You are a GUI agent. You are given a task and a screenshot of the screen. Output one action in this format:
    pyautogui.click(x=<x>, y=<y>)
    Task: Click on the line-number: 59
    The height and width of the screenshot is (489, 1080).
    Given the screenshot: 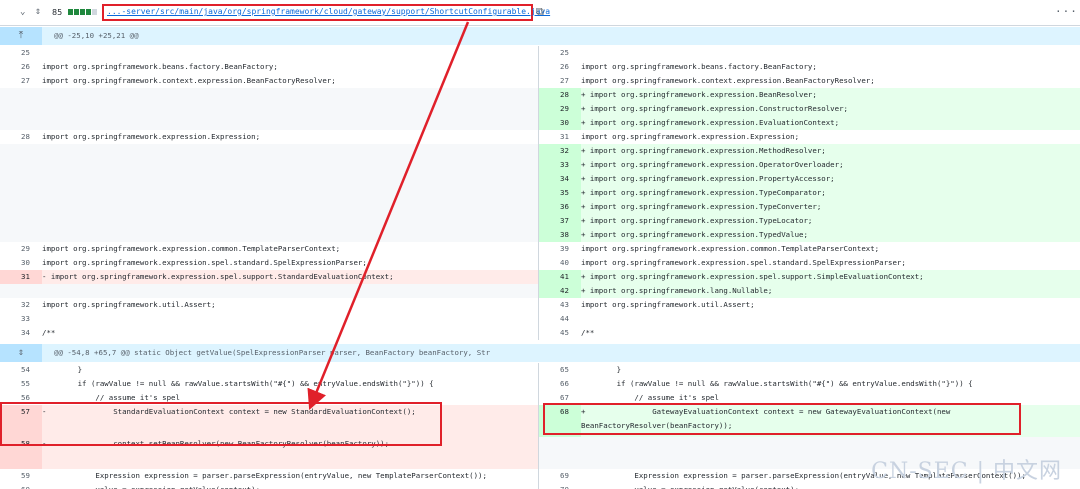 What is the action you would take?
    pyautogui.click(x=21, y=476)
    